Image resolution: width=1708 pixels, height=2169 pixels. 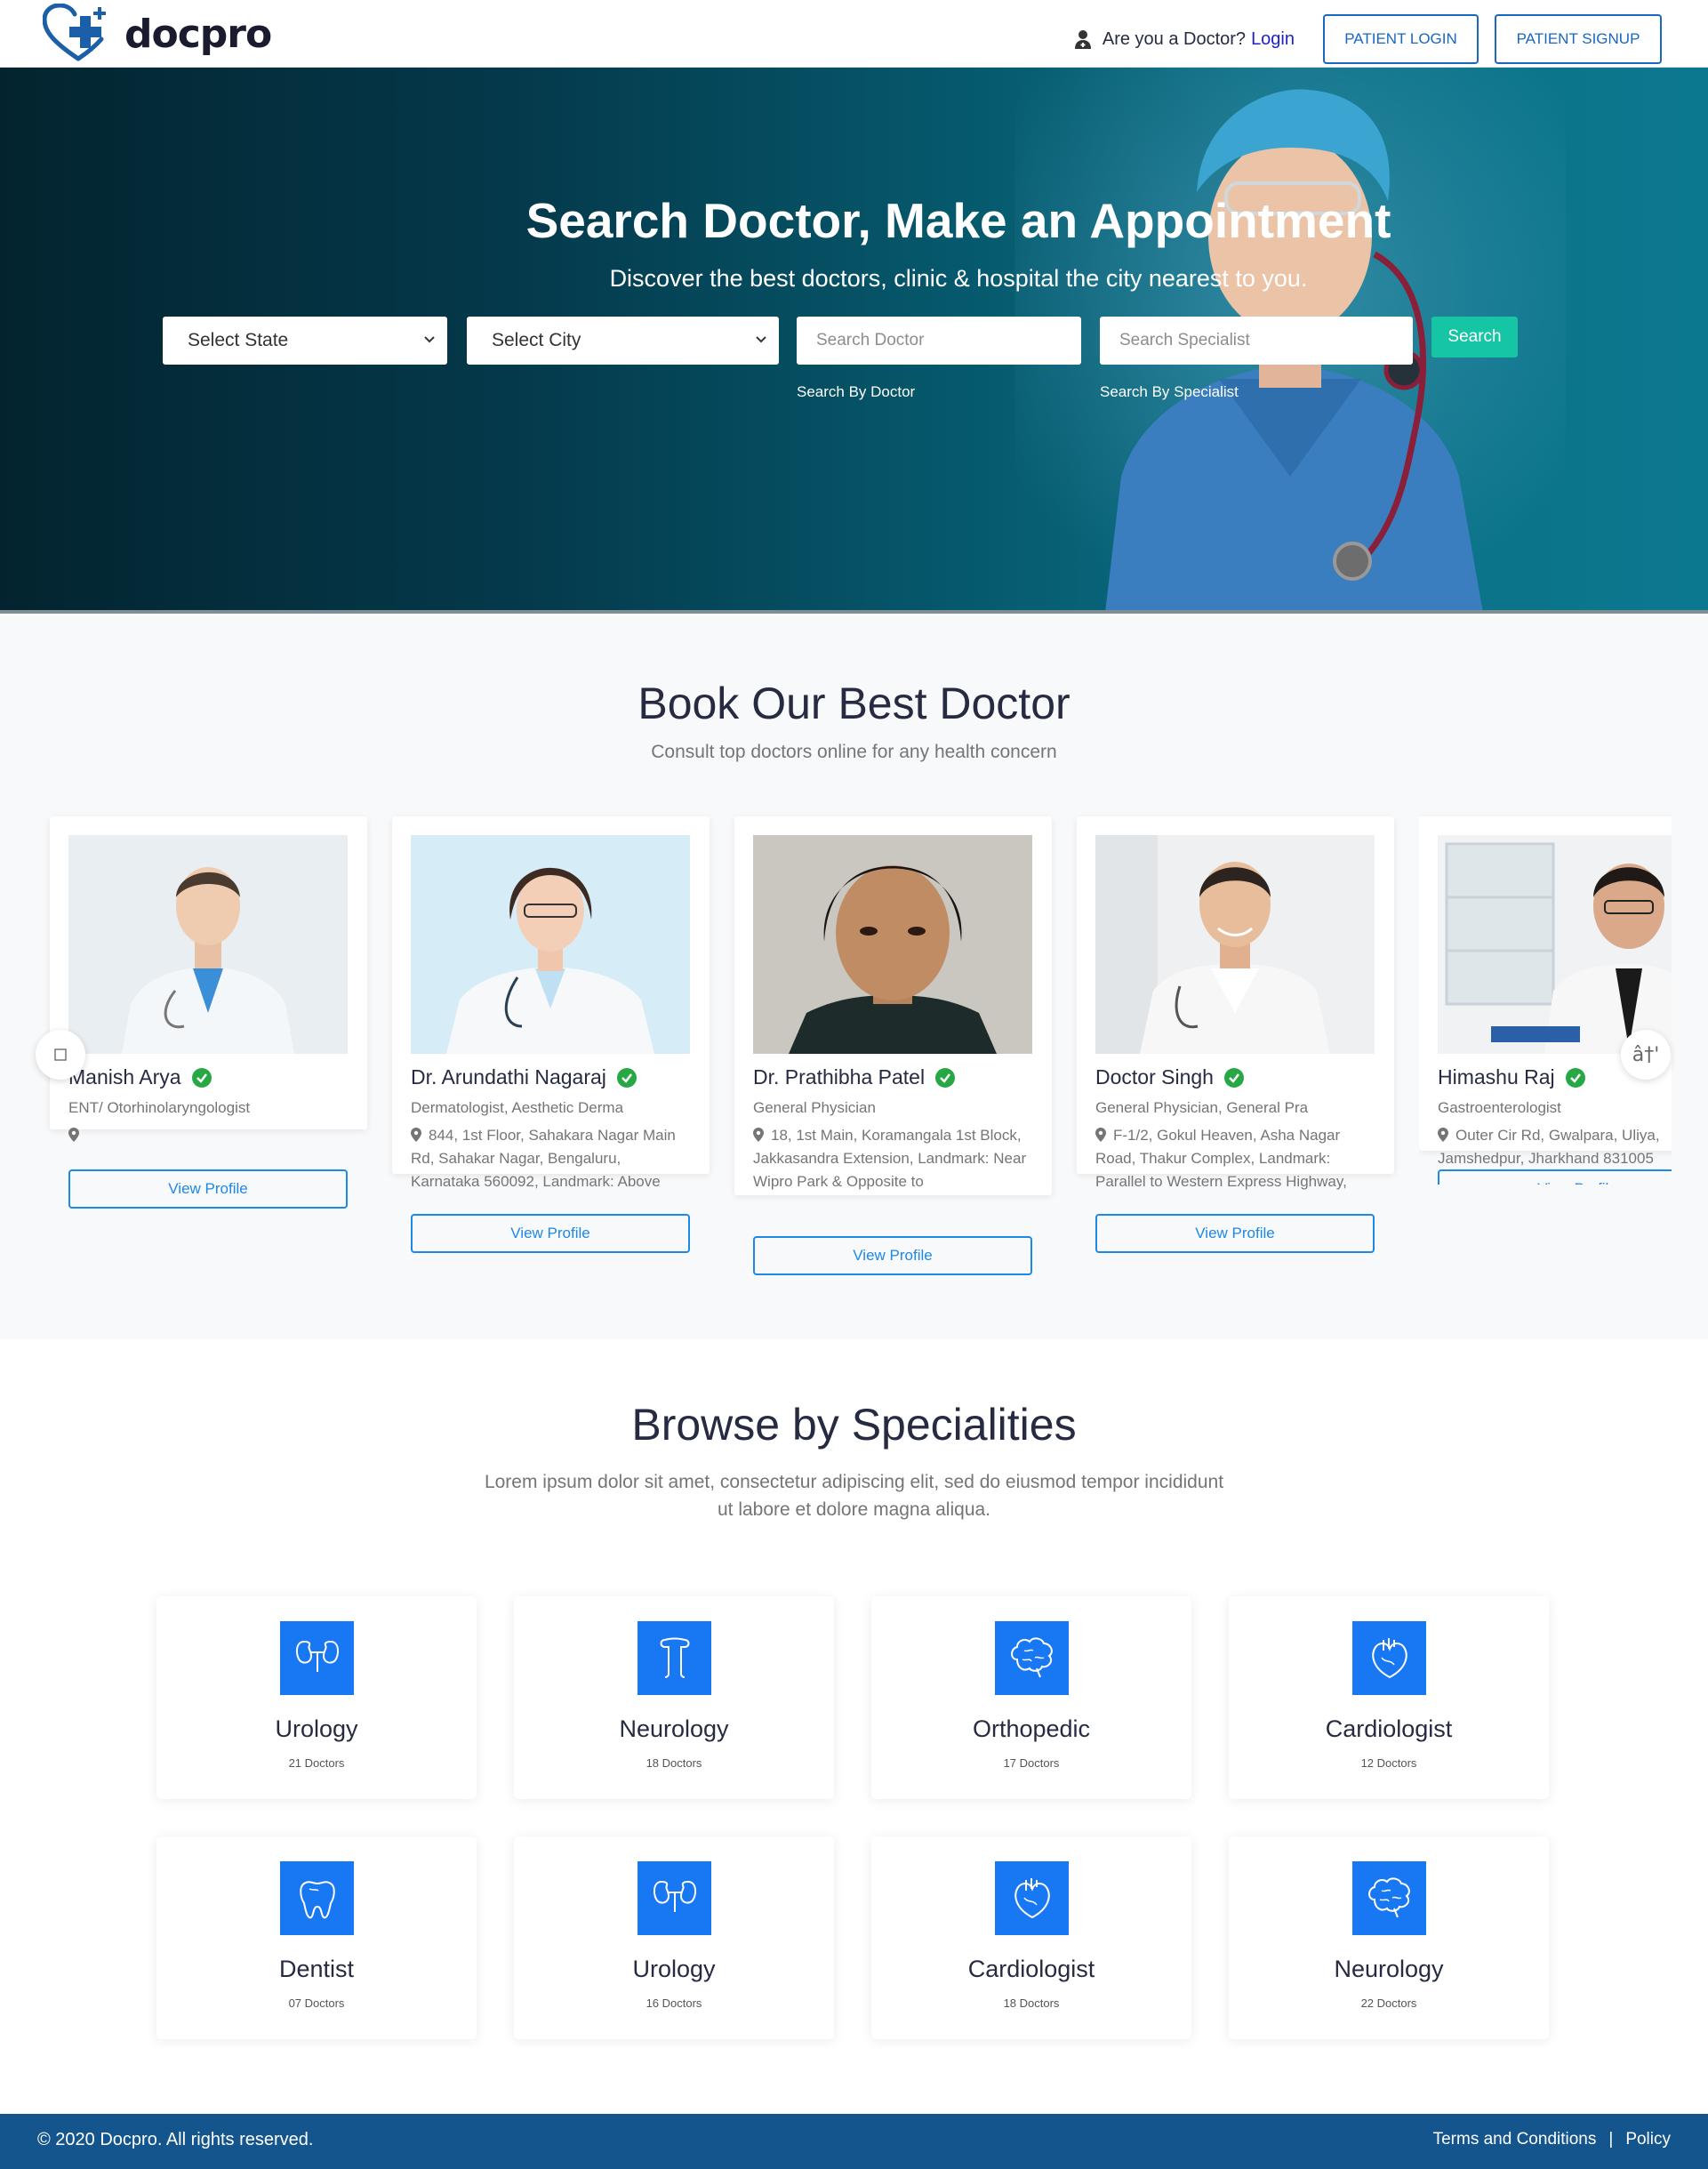 What do you see at coordinates (814, 1107) in the screenshot?
I see `doctor-specialty: General Physician` at bounding box center [814, 1107].